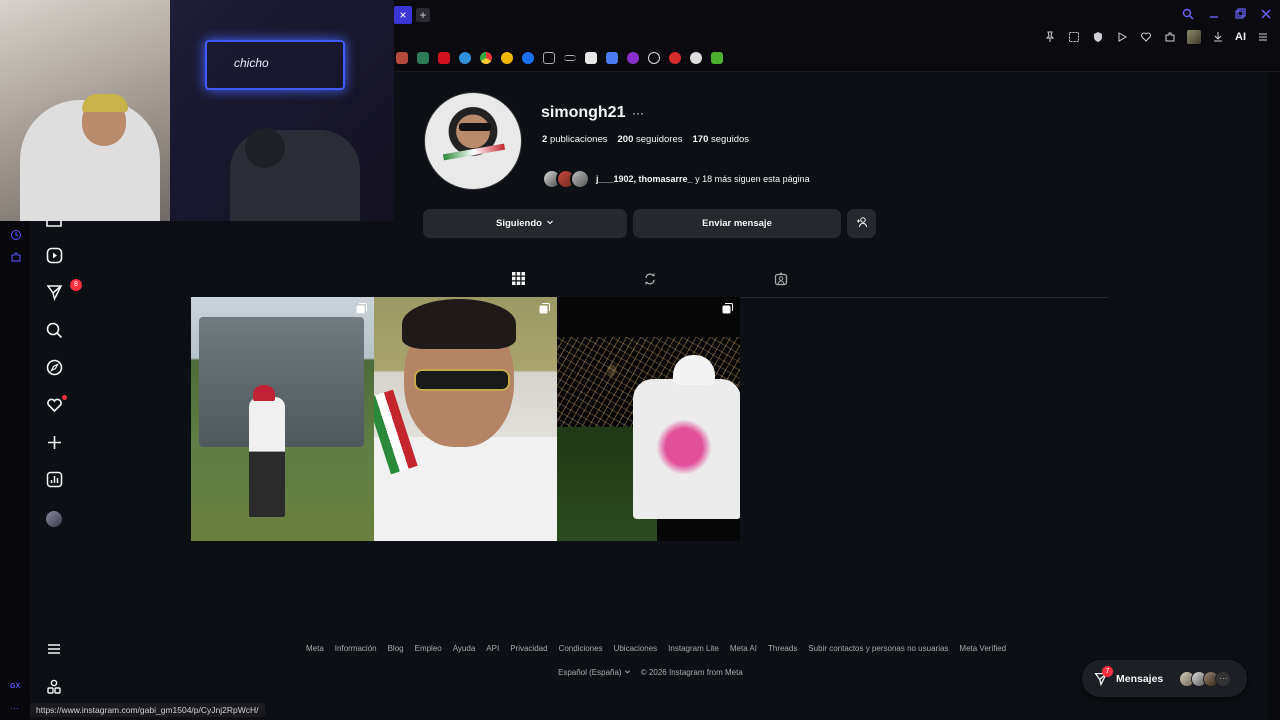 This screenshot has height=720, width=1280. I want to click on footer-link: Información, so click(356, 648).